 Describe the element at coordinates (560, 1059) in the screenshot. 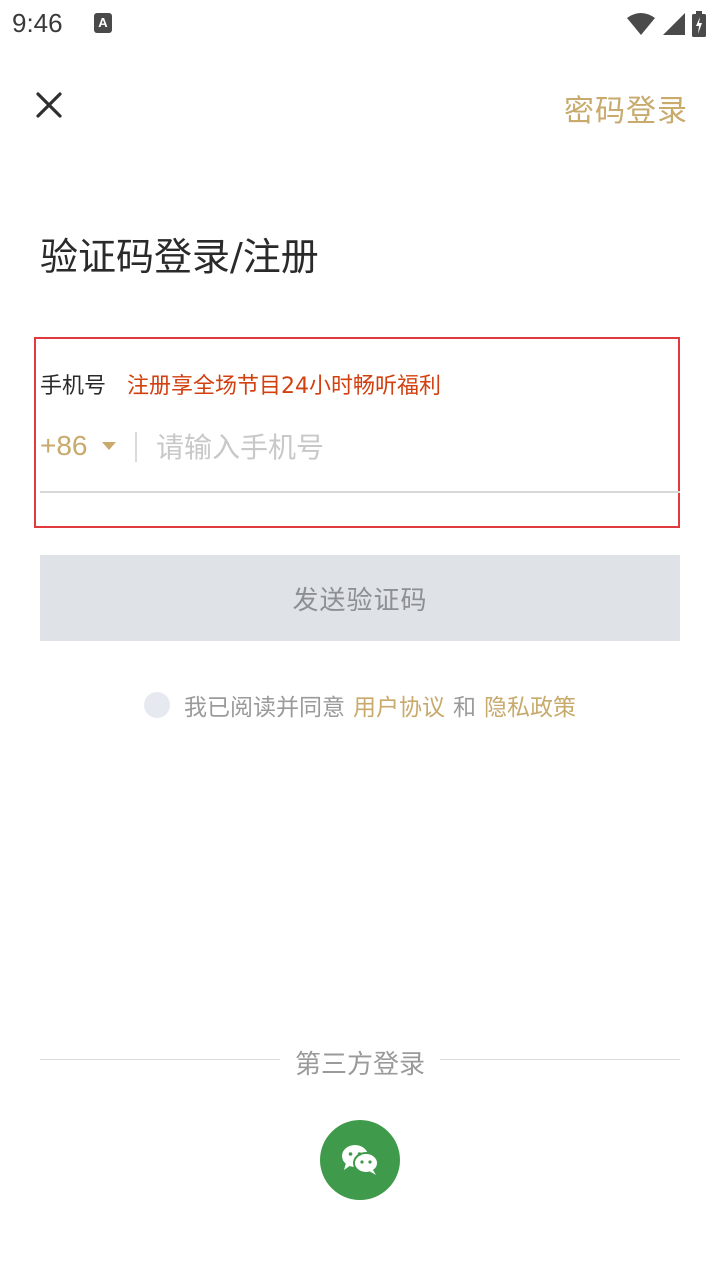

I see `divider-right` at that location.